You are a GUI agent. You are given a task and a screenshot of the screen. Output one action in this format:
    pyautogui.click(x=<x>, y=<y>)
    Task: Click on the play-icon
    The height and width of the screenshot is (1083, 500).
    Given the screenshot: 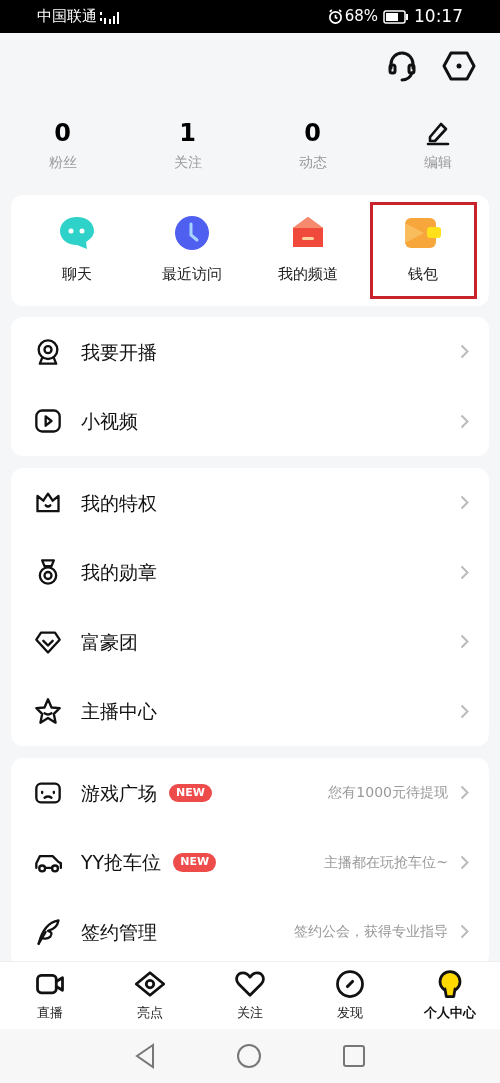 What is the action you would take?
    pyautogui.click(x=48, y=421)
    